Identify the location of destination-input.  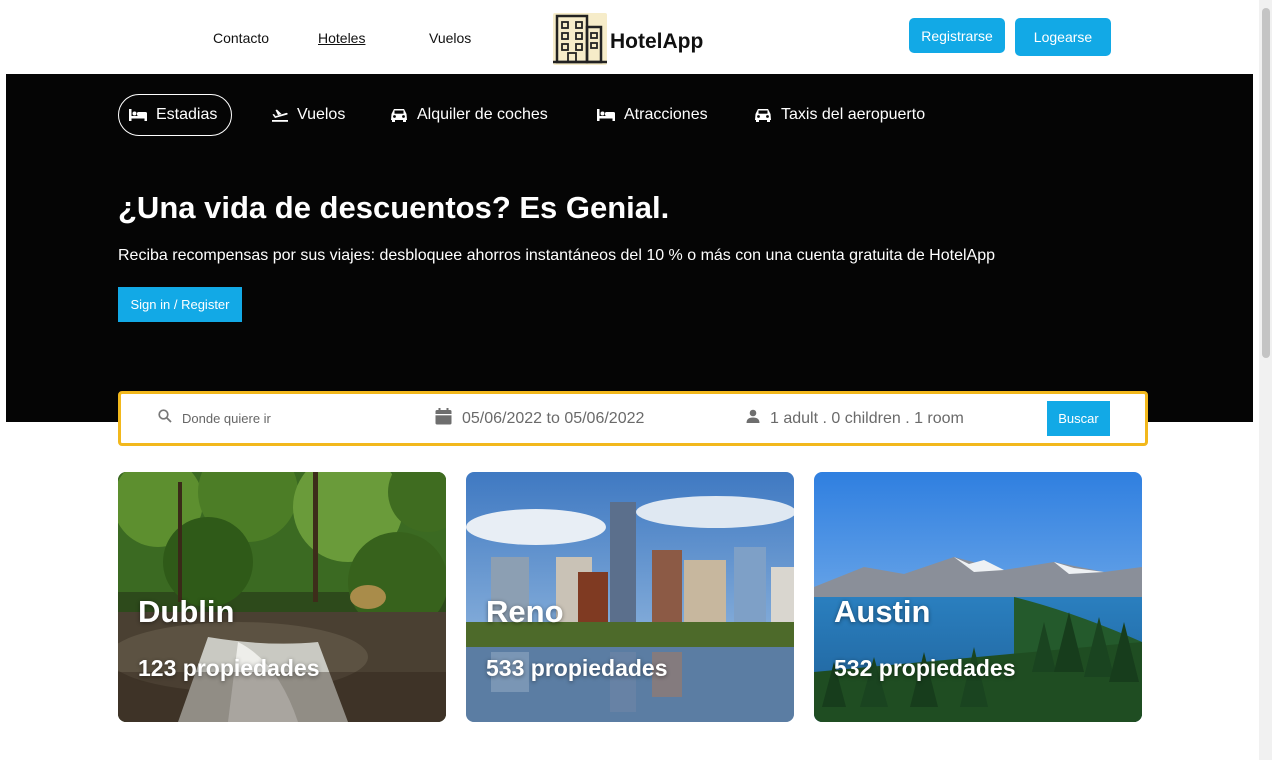
(282, 418).